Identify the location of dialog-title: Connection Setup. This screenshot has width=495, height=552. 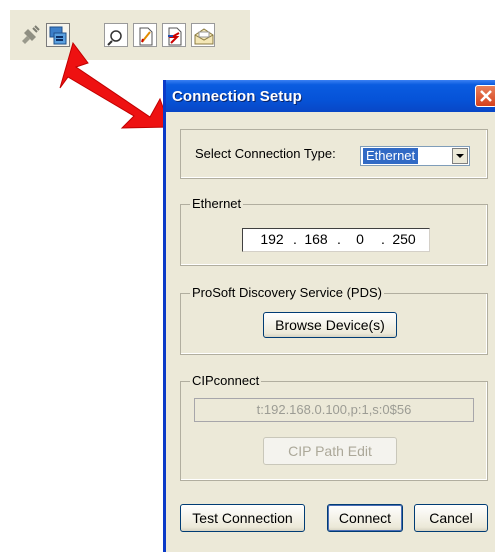
(237, 96).